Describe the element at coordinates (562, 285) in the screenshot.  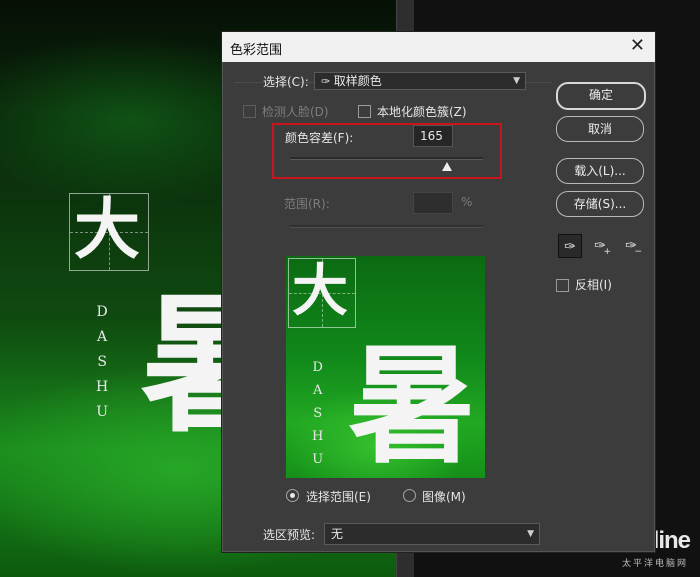
I see `invert-checkbox` at that location.